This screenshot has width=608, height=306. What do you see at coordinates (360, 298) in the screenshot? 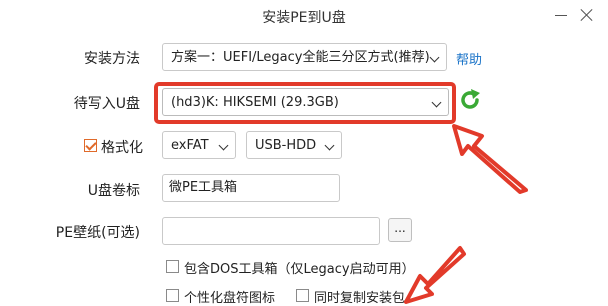
I see `copy-installer-label: 同时复制安装包` at bounding box center [360, 298].